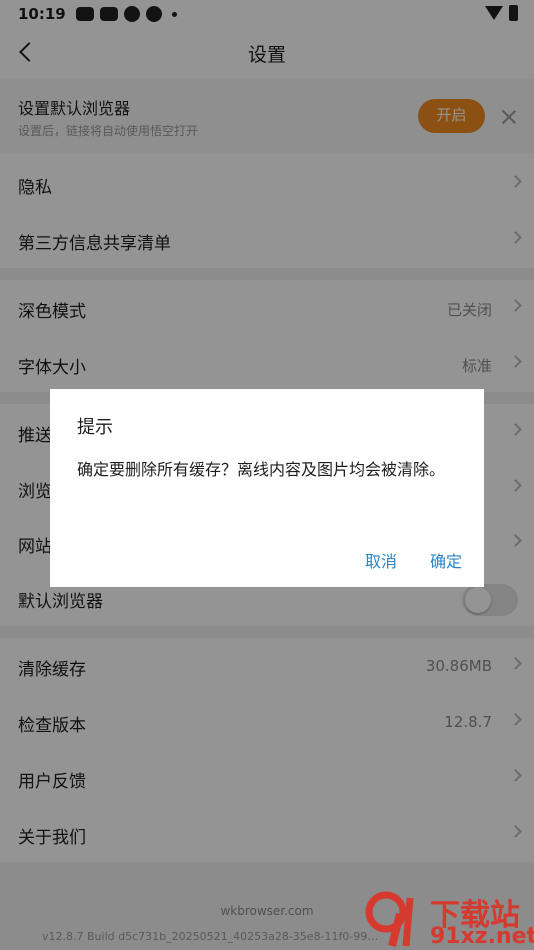 Image resolution: width=534 pixels, height=950 pixels. I want to click on confirm-button: 确定, so click(446, 560).